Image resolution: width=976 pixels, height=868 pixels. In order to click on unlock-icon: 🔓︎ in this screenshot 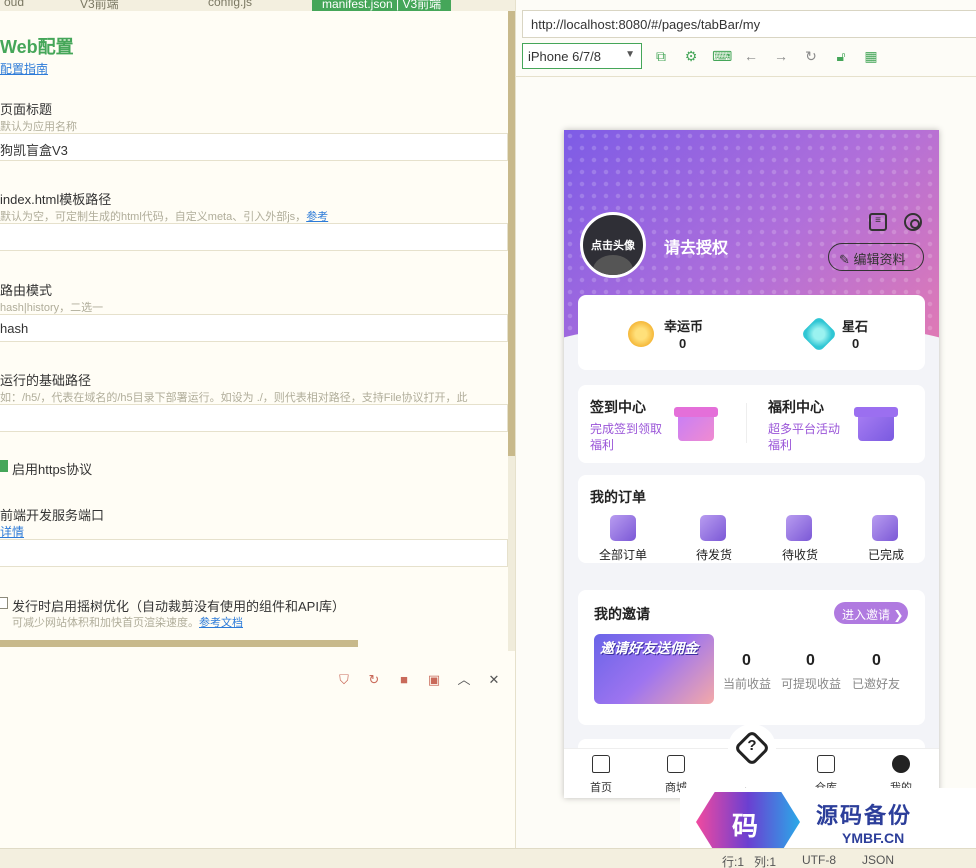, I will do `click(841, 56)`.